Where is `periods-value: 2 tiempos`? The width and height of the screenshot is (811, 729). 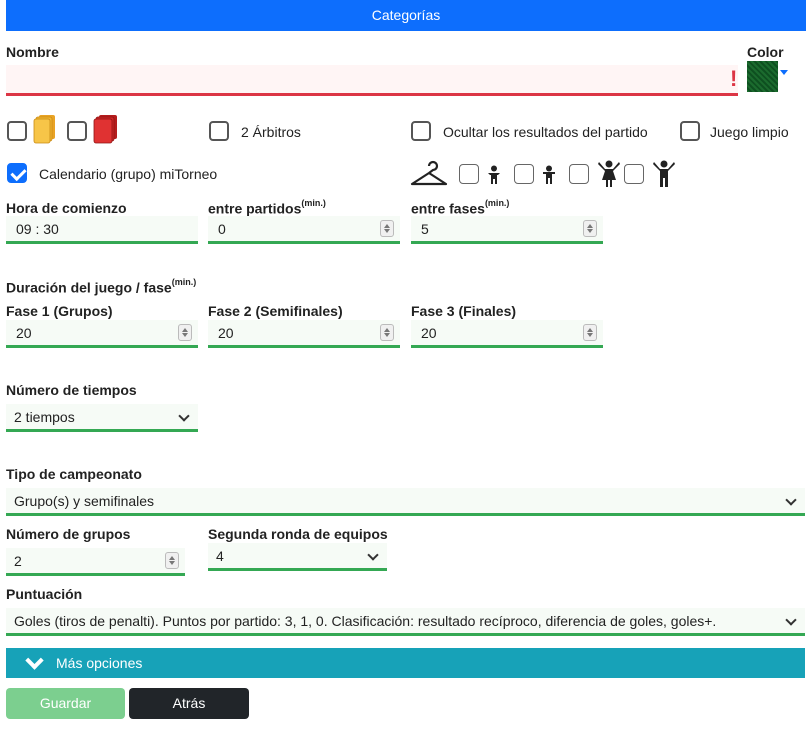 periods-value: 2 tiempos is located at coordinates (44, 417).